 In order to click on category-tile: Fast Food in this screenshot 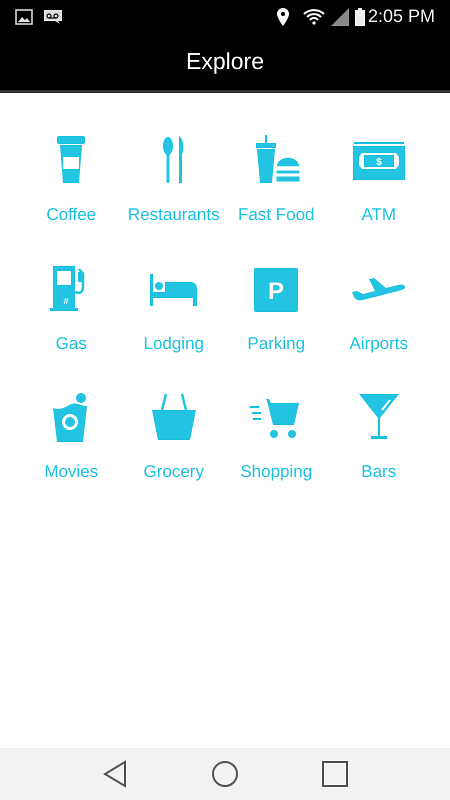, I will do `click(276, 180)`.